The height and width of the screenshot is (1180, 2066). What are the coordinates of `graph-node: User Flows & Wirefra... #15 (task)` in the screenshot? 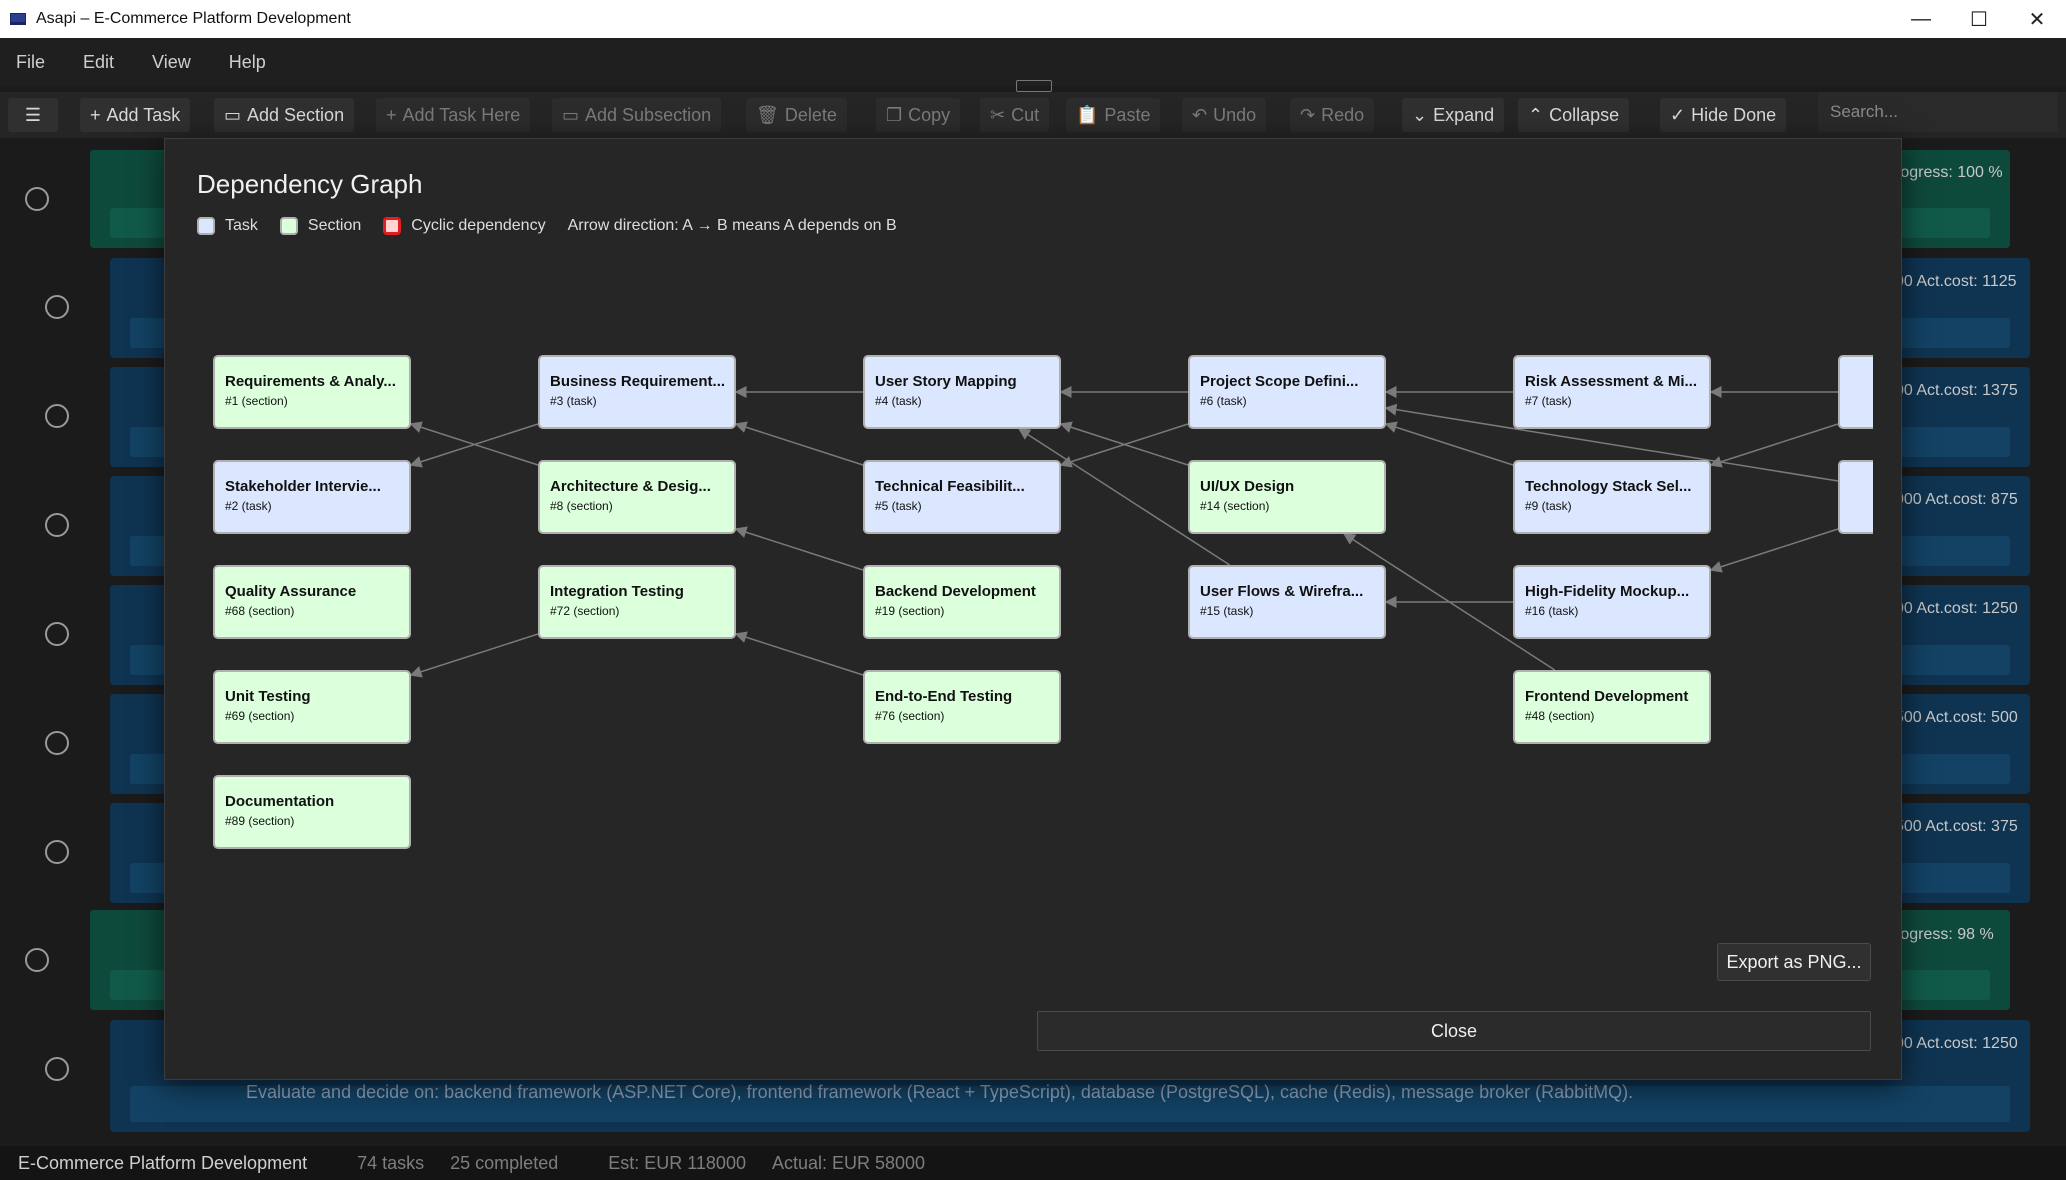 It's located at (1287, 602).